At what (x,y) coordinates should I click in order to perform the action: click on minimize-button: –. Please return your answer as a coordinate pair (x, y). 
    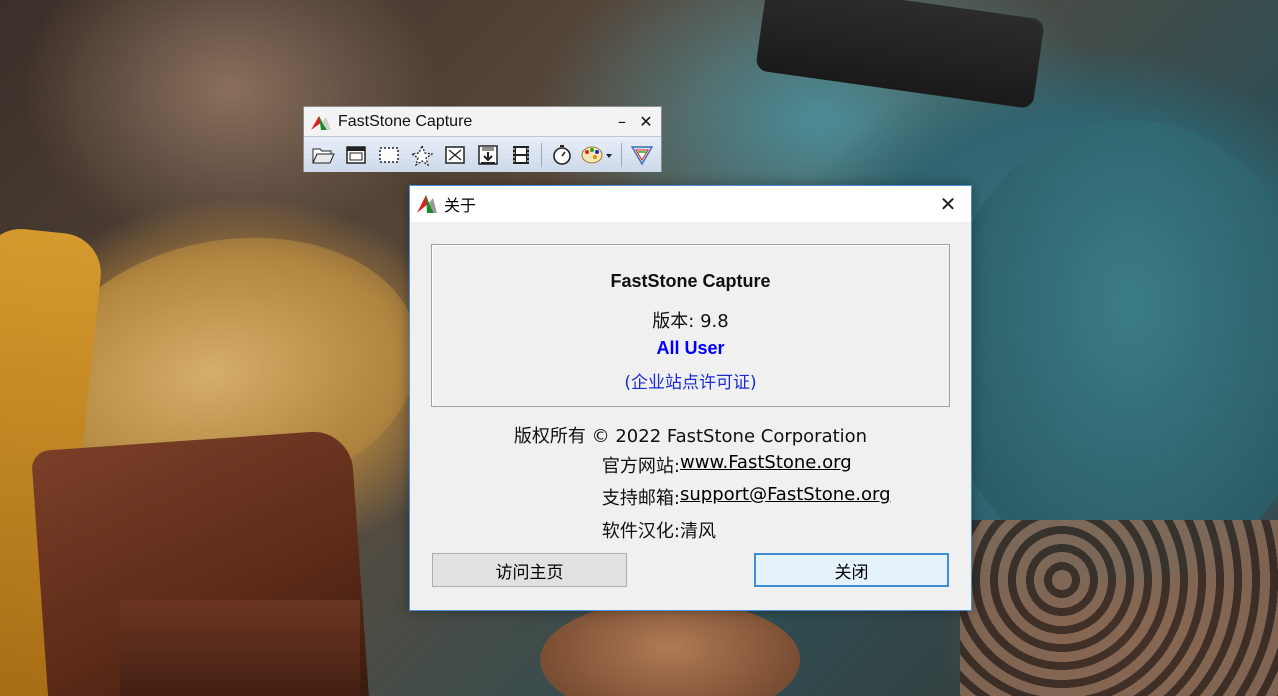
    Looking at the image, I should click on (622, 121).